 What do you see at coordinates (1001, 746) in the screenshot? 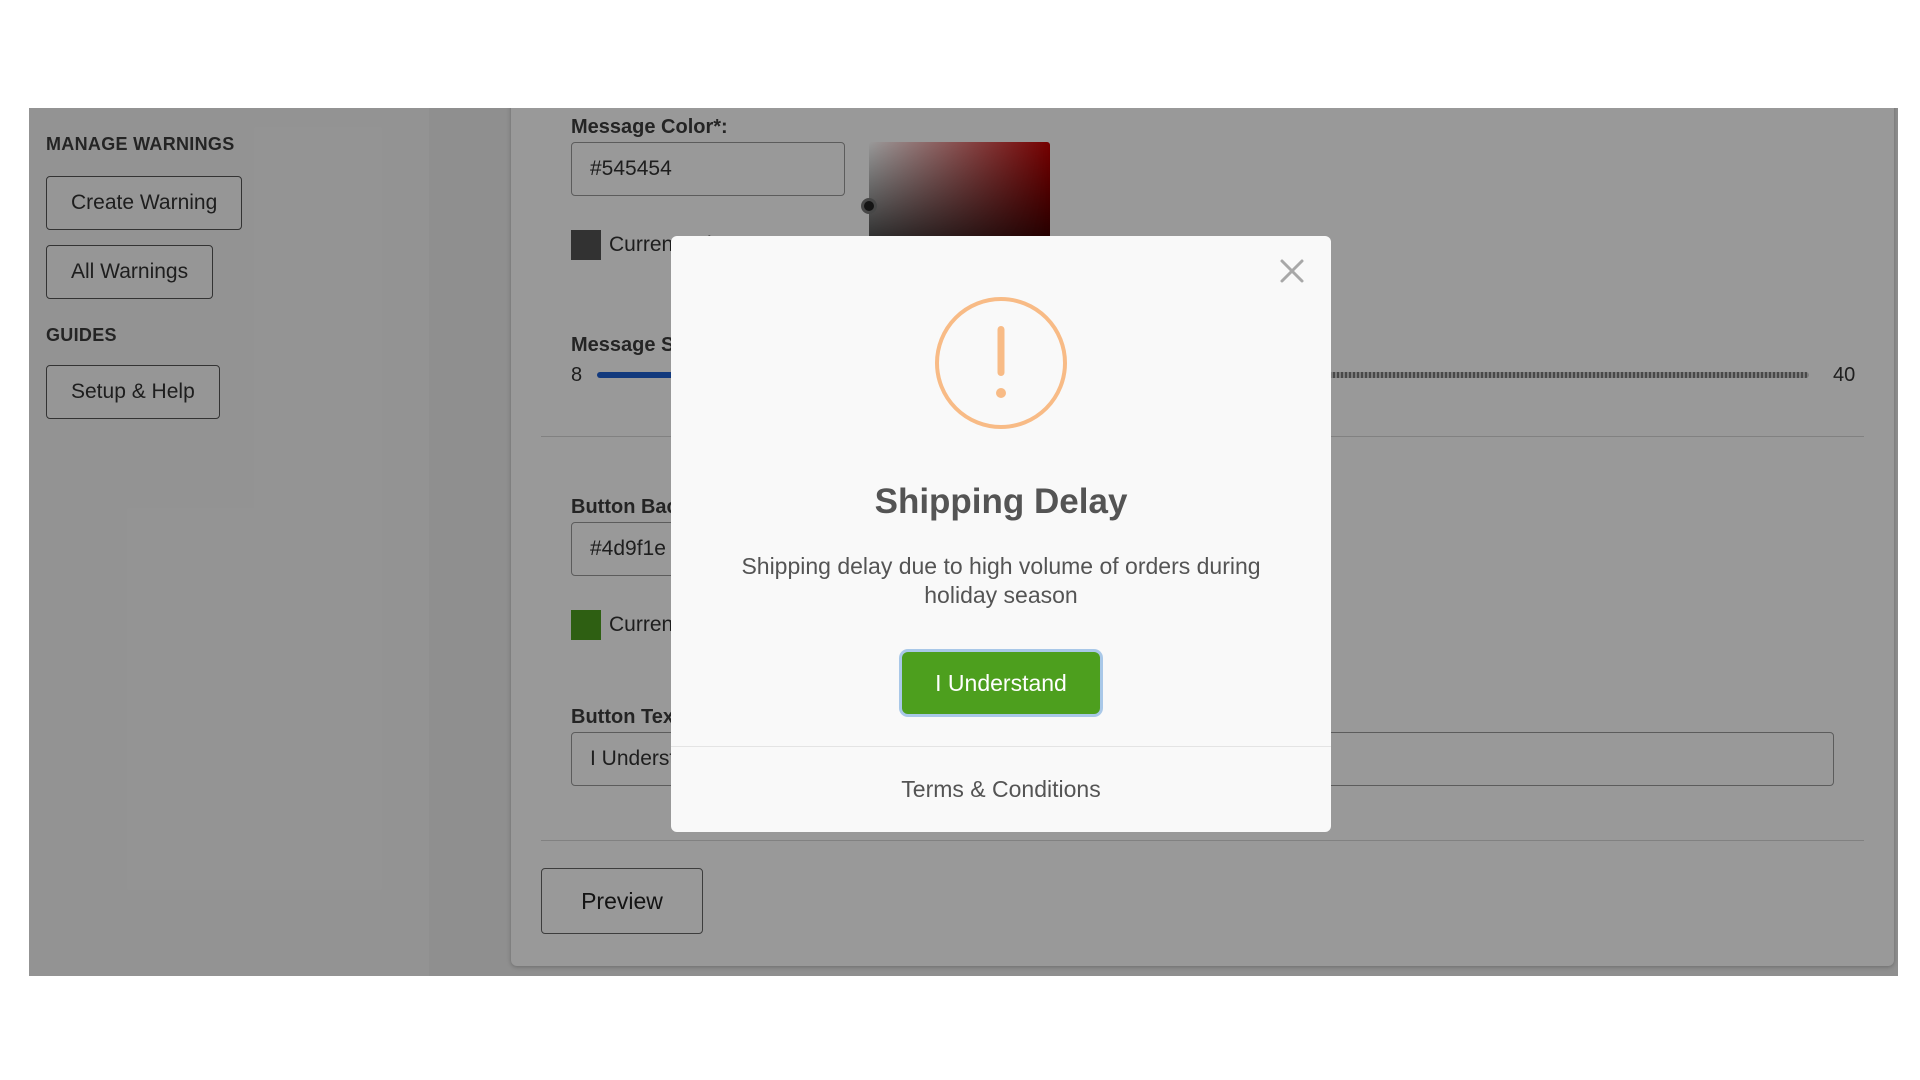
I see `modal-footer-divider` at bounding box center [1001, 746].